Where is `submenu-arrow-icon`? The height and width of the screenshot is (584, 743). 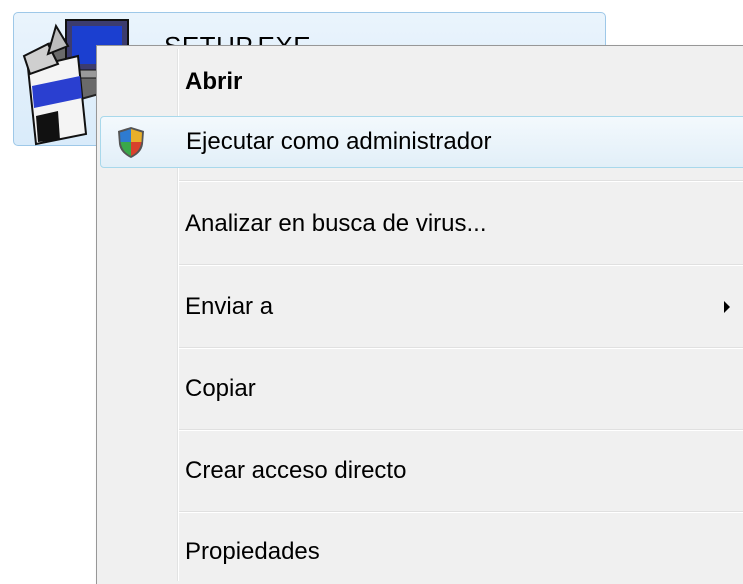 submenu-arrow-icon is located at coordinates (727, 307).